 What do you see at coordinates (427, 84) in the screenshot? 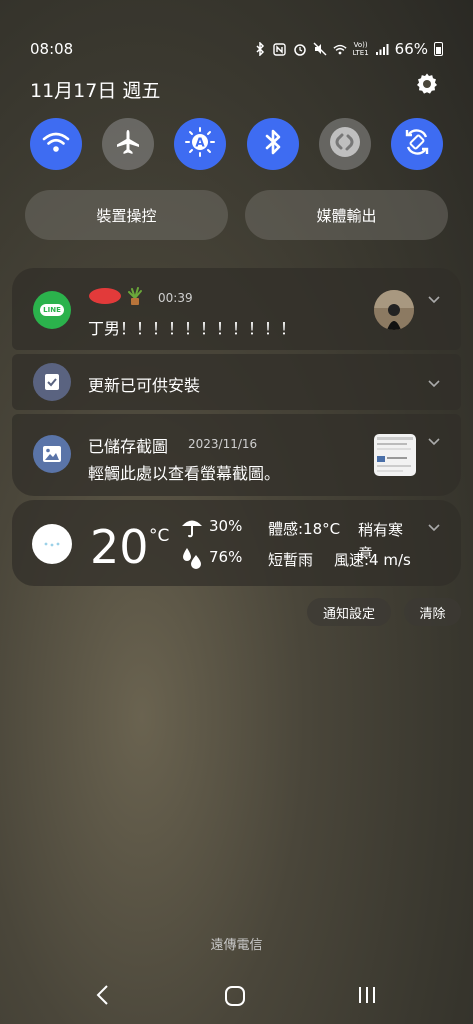
I see `settings-gear-icon` at bounding box center [427, 84].